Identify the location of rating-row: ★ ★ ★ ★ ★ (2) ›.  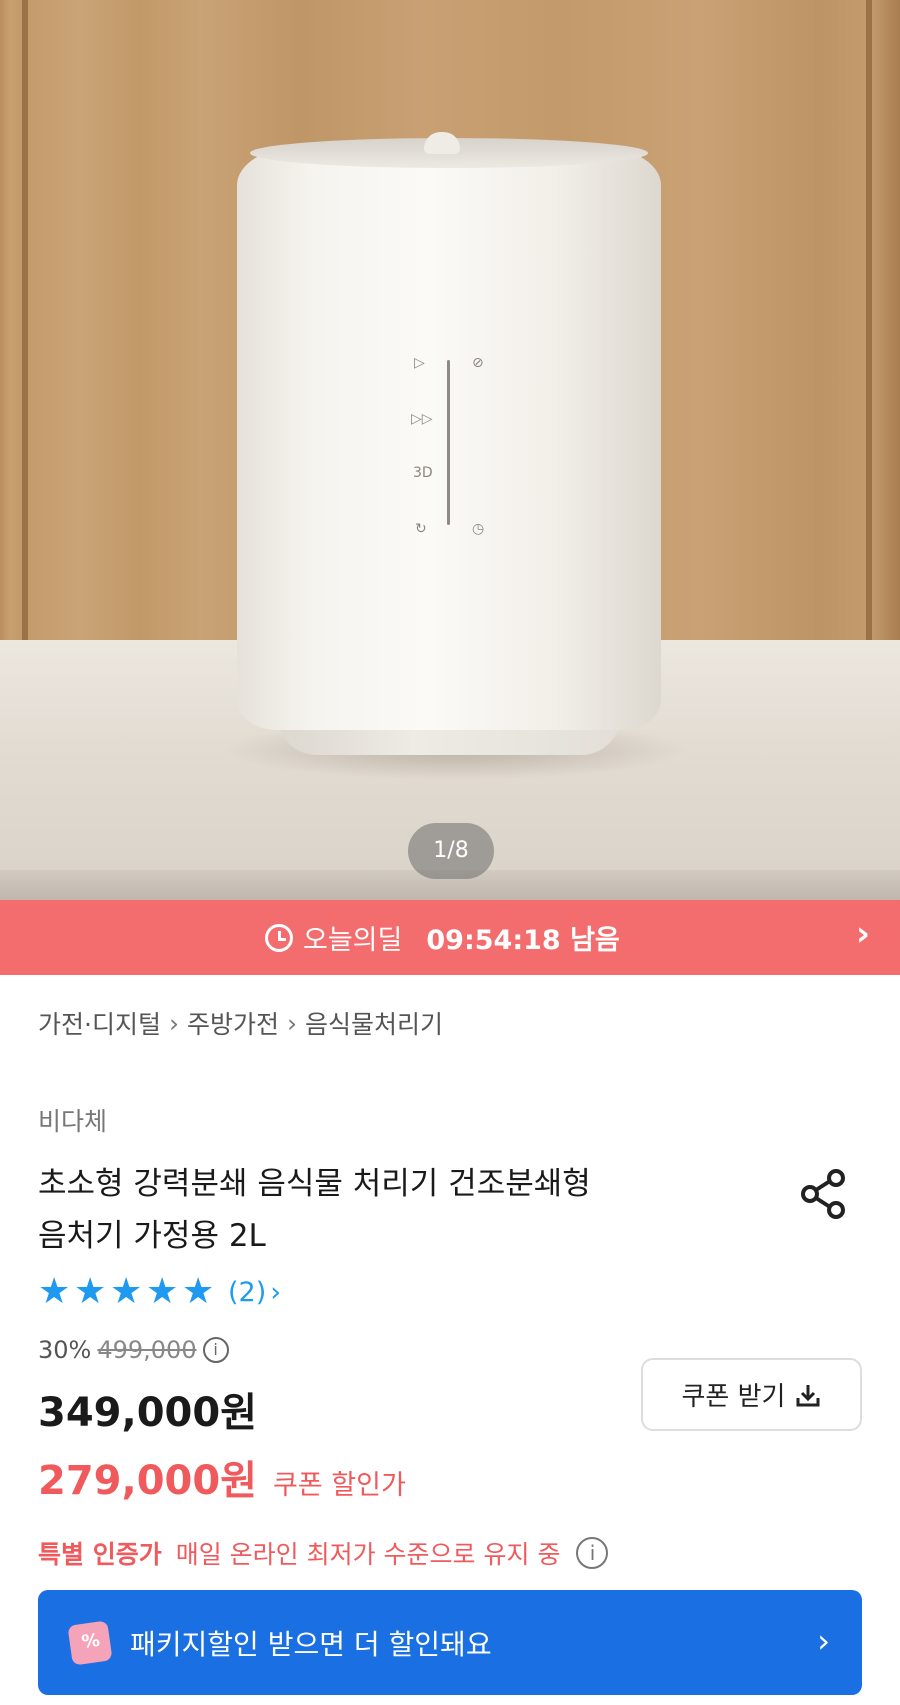
(160, 1291).